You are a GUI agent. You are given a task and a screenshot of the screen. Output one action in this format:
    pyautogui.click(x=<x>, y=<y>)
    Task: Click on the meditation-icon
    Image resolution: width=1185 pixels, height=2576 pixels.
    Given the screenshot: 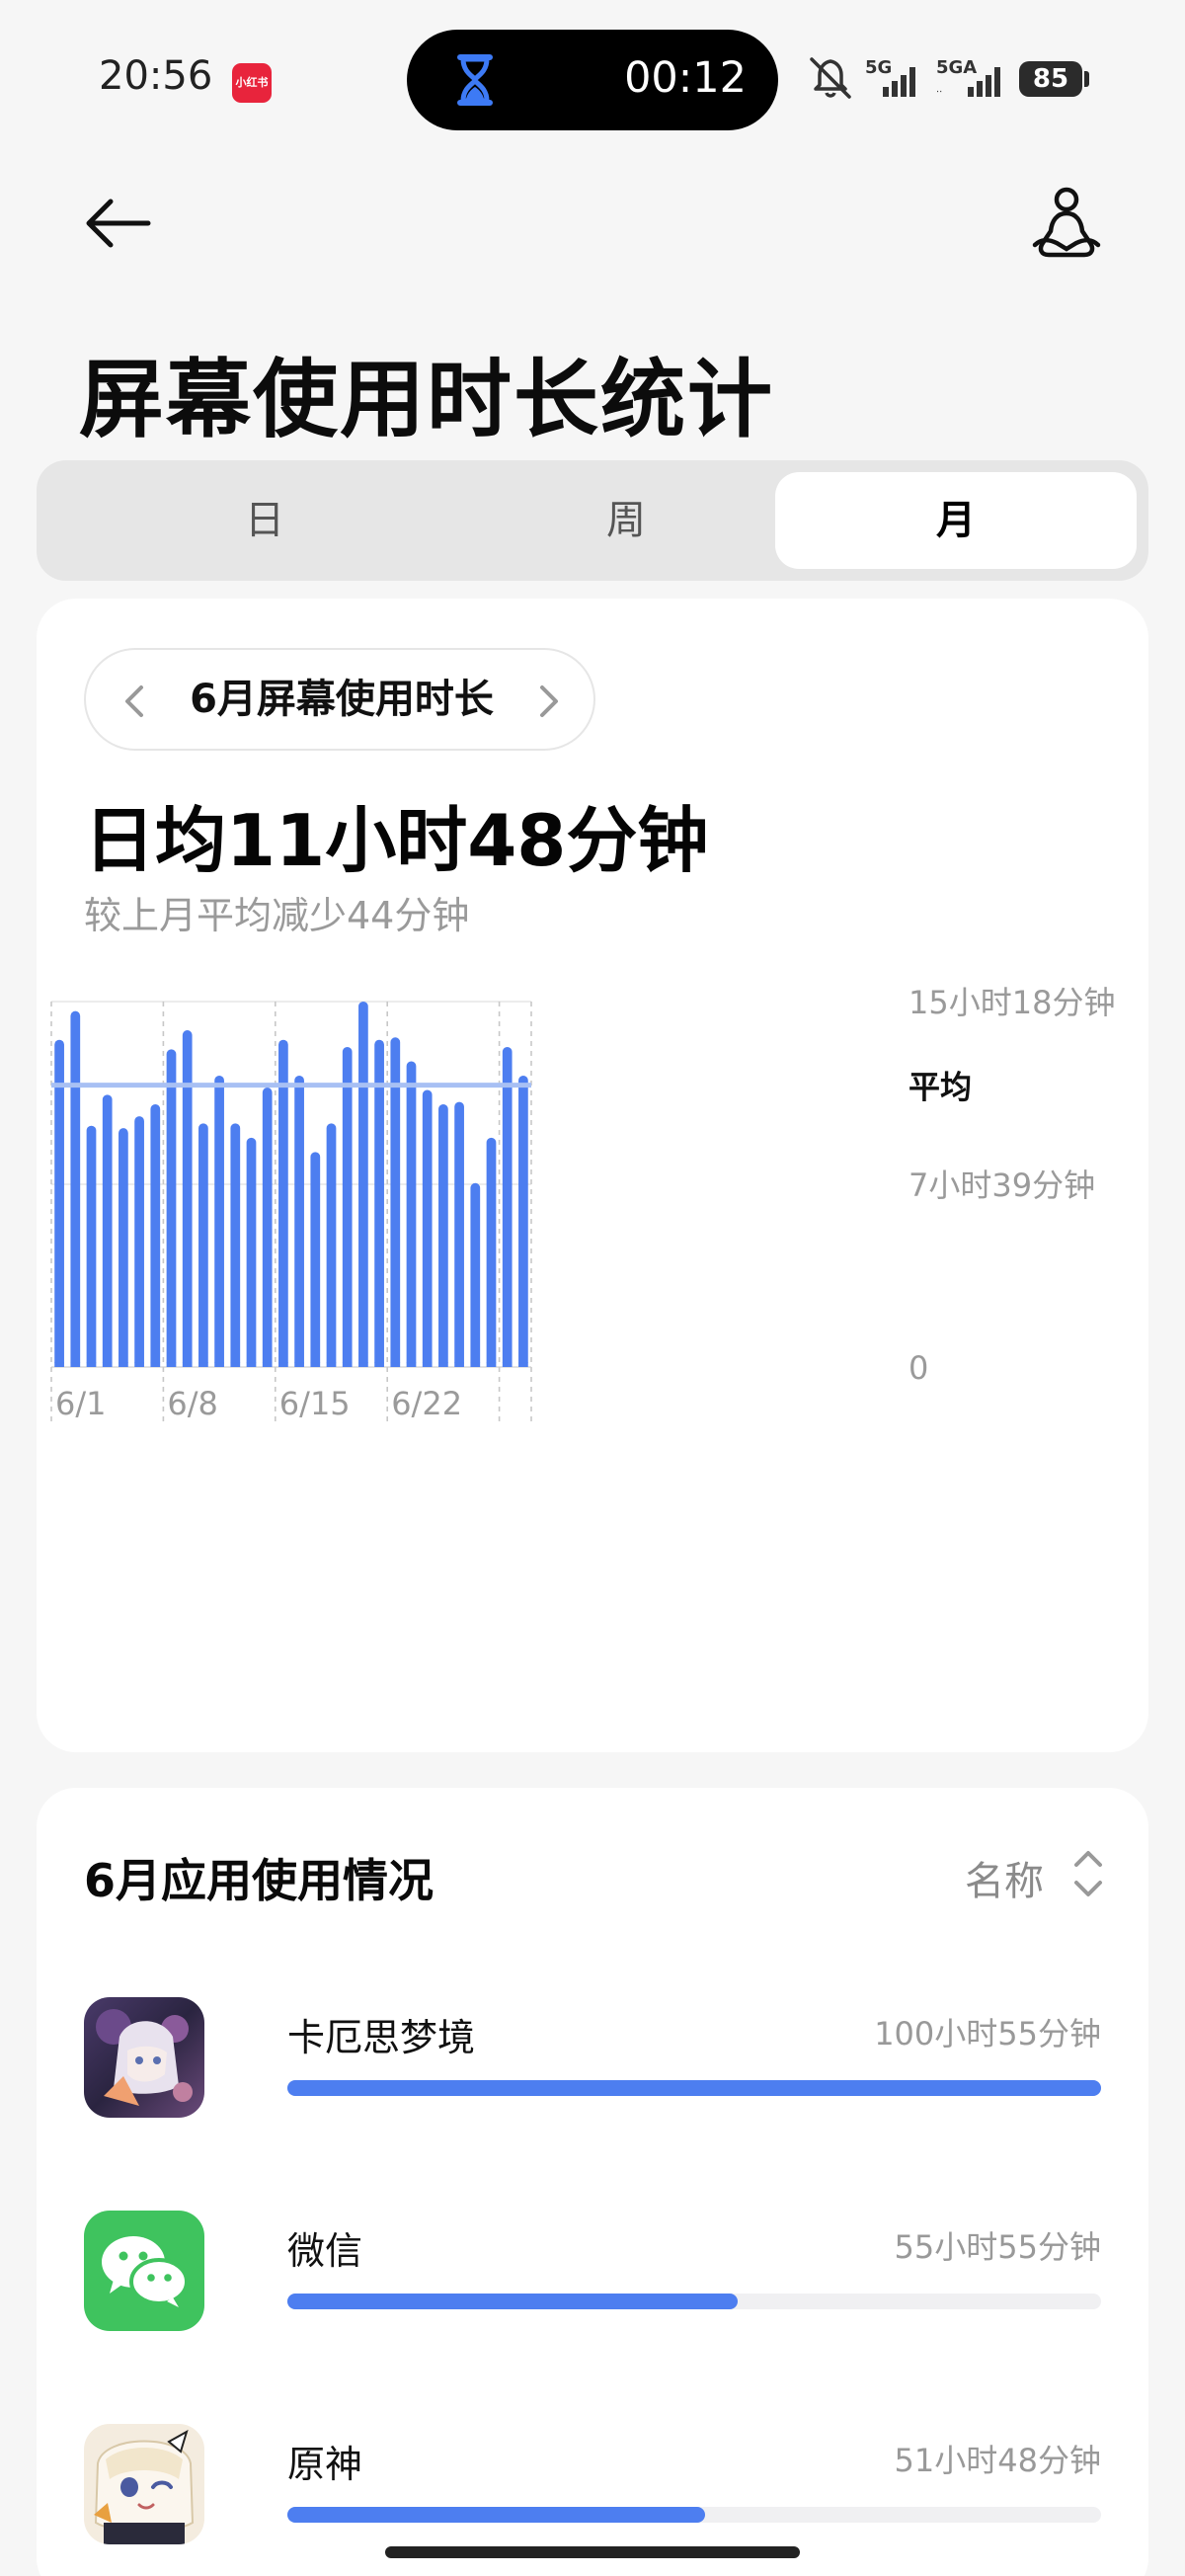 What is the action you would take?
    pyautogui.click(x=1066, y=226)
    